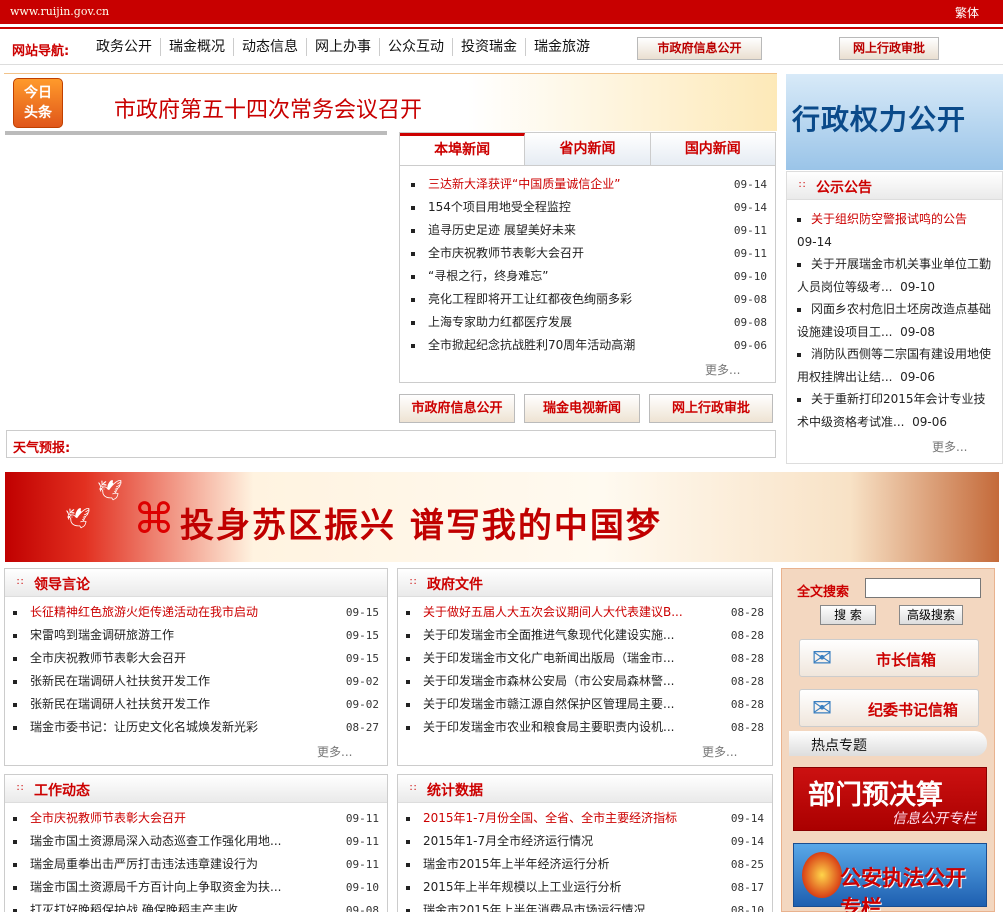 Image resolution: width=1003 pixels, height=912 pixels. I want to click on traditional-chinese-link: 繁体, so click(967, 12).